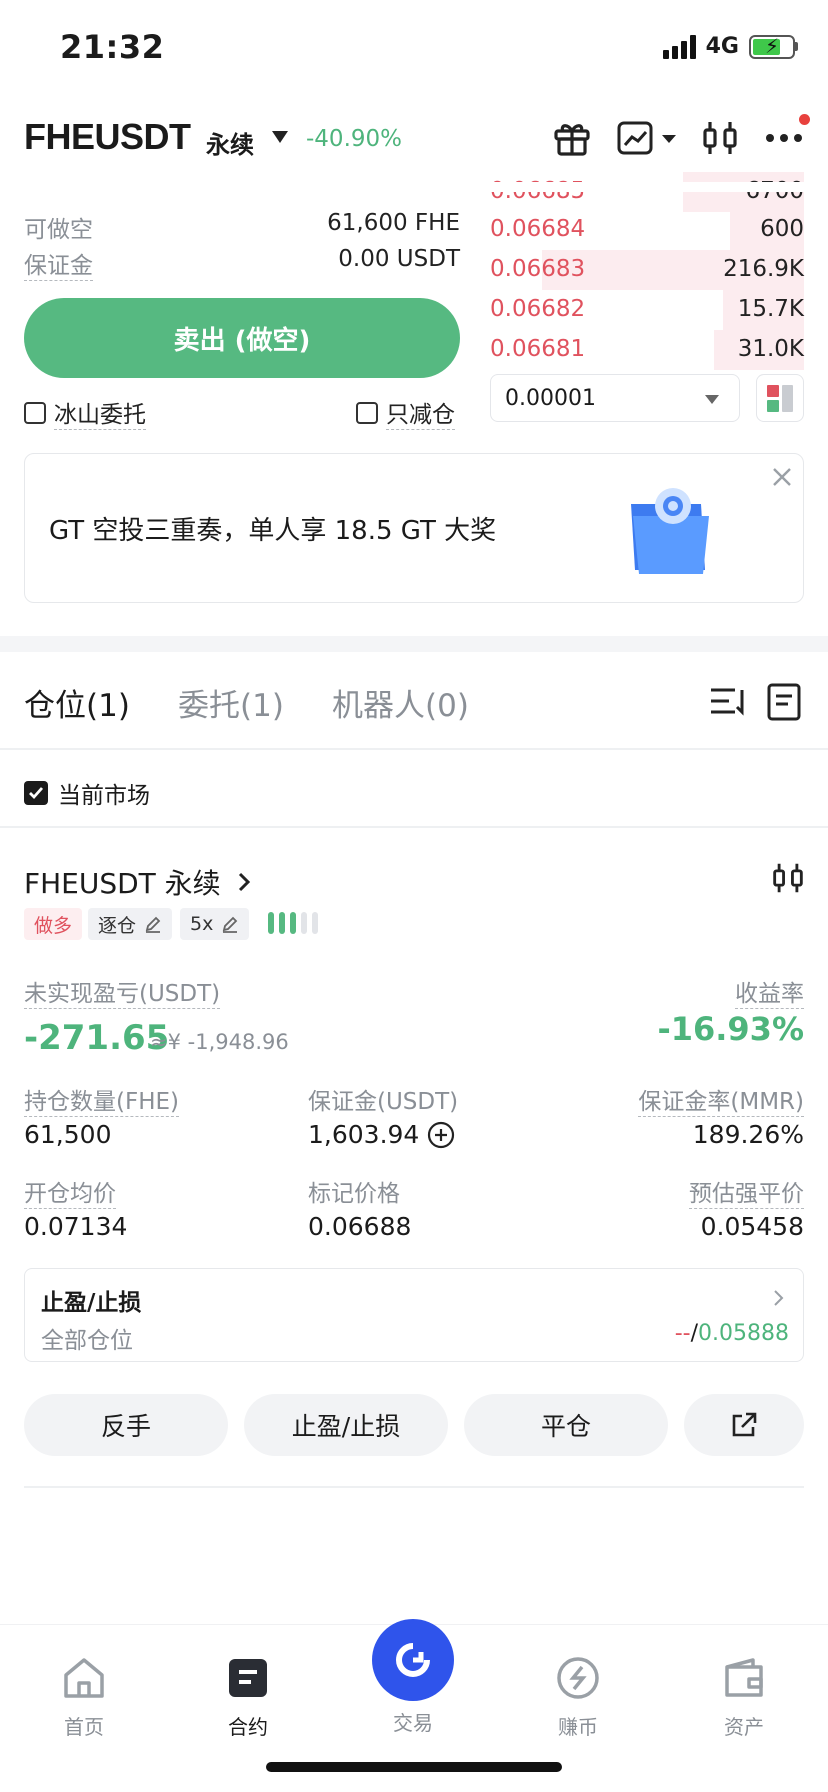 This screenshot has height=1792, width=828. What do you see at coordinates (354, 139) in the screenshot?
I see `price-change: -40.90%` at bounding box center [354, 139].